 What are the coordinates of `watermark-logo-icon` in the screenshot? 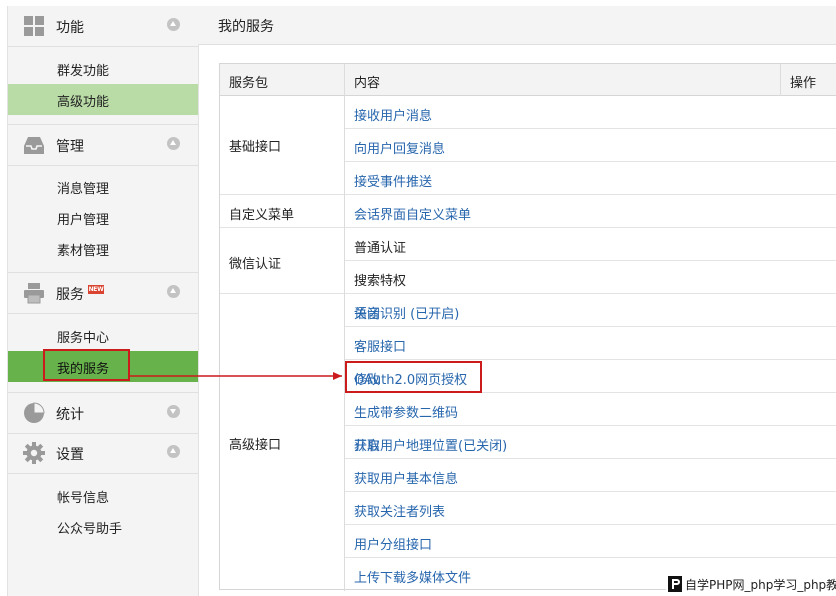 It's located at (675, 584).